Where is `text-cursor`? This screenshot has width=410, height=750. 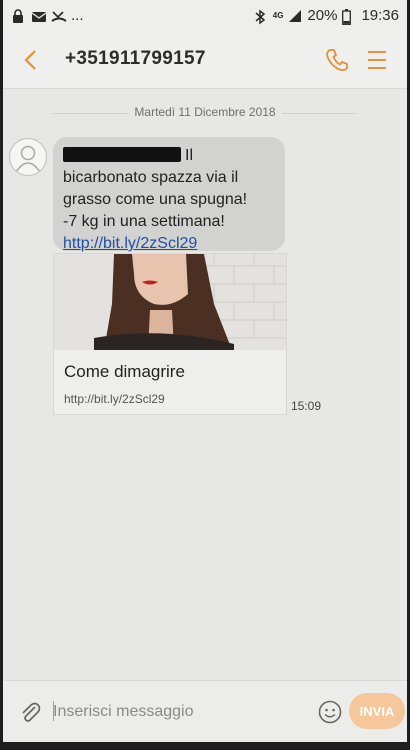 text-cursor is located at coordinates (53, 711).